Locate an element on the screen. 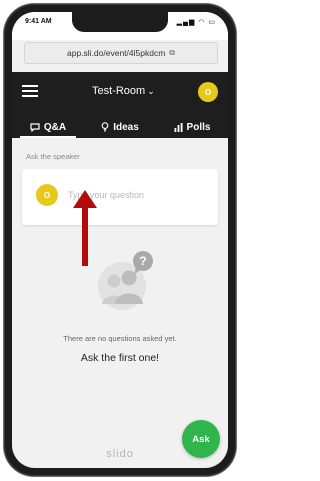 Image resolution: width=320 pixels, height=481 pixels. tab-ideas: Ideas is located at coordinates (120, 127).